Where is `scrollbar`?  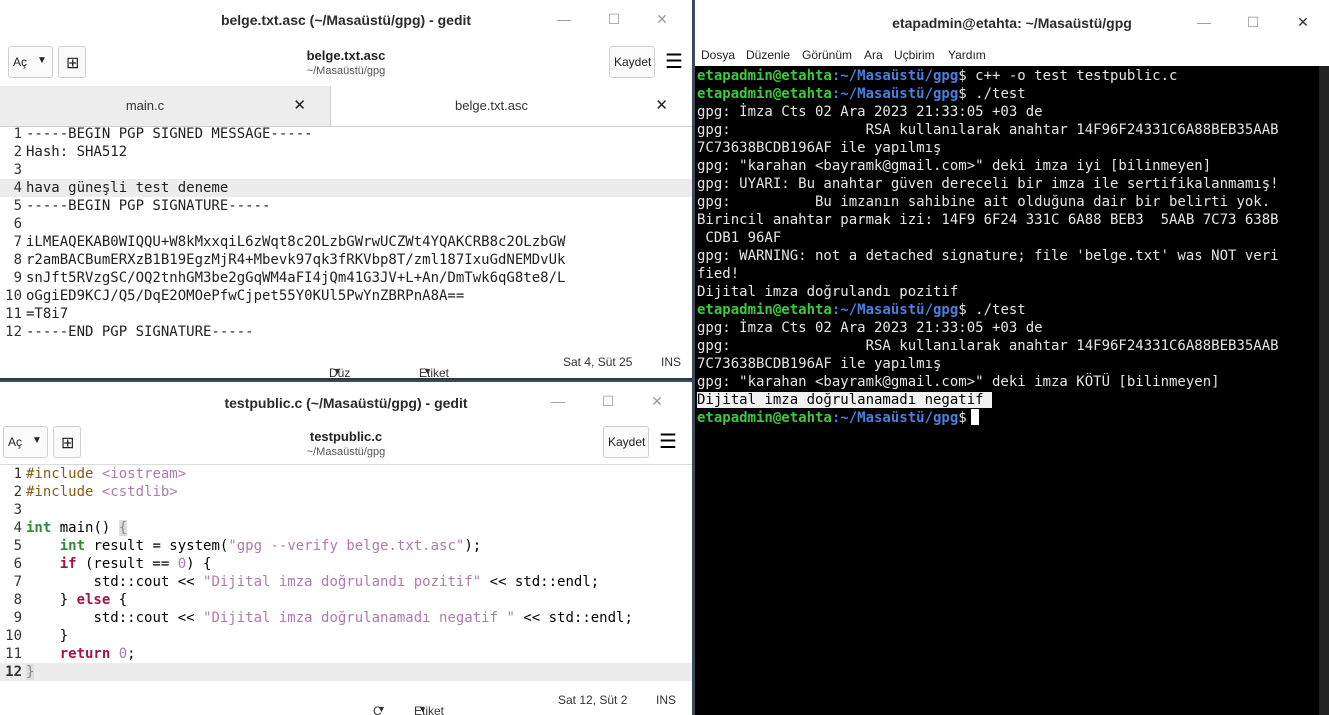 scrollbar is located at coordinates (1324, 390).